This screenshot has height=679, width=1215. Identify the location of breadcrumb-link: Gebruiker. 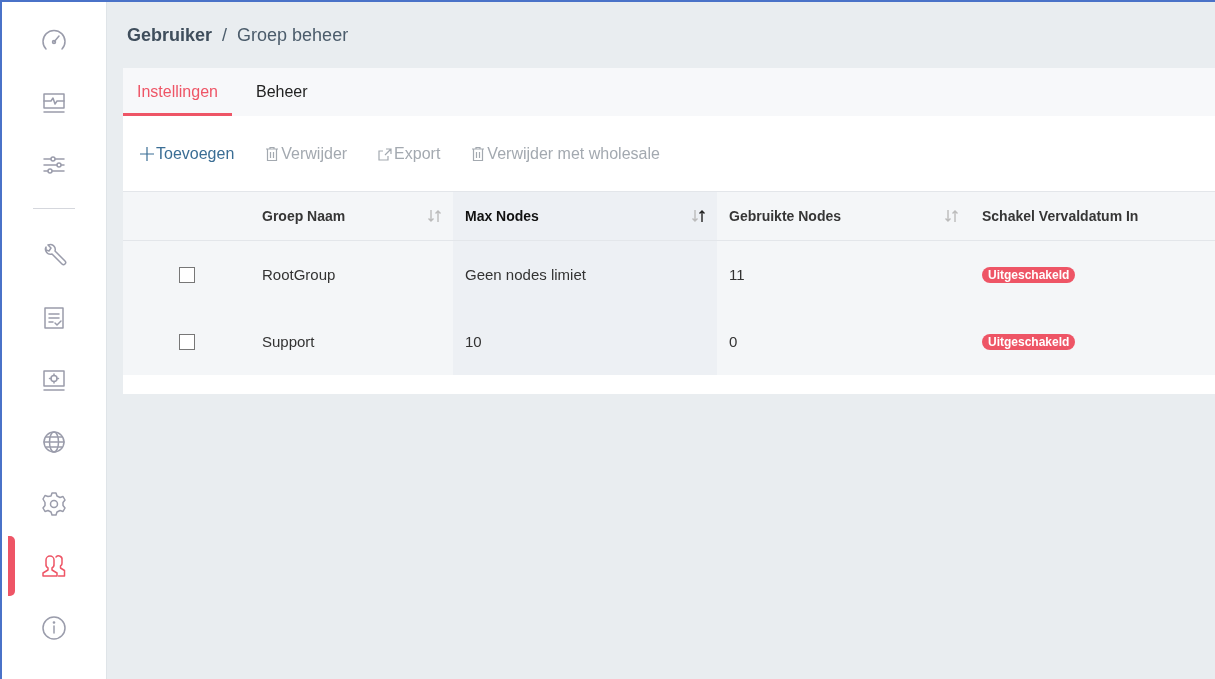
(170, 35).